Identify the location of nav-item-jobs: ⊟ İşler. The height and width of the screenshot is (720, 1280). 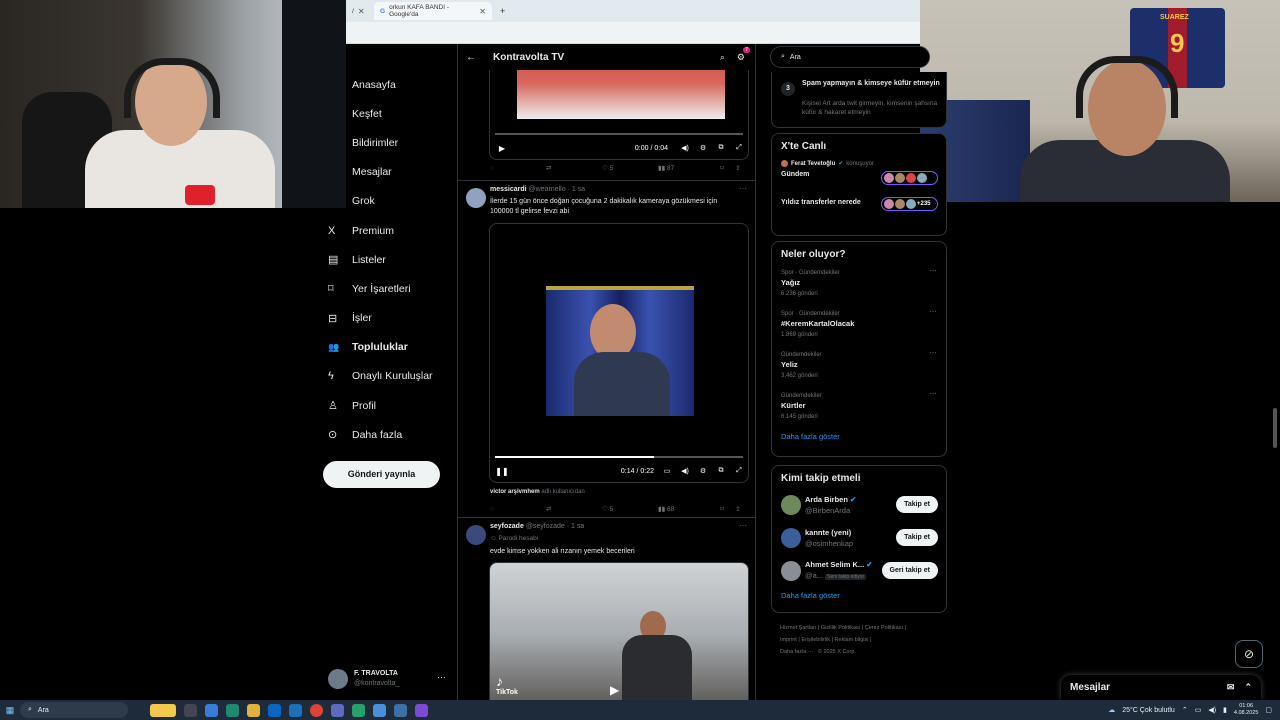
(389, 318).